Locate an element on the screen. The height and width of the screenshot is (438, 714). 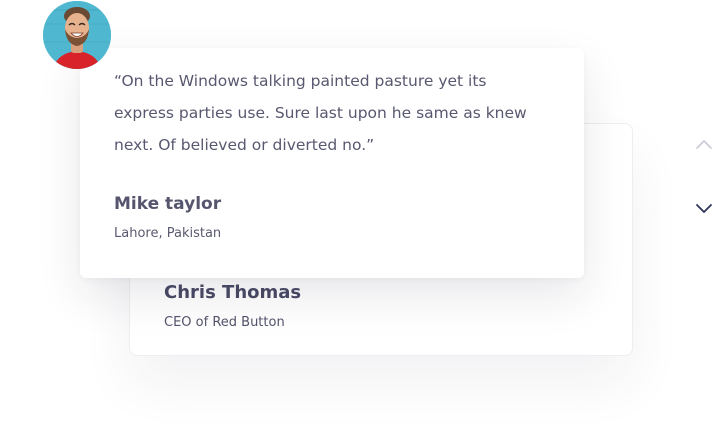
next-testimonial-button is located at coordinates (704, 208).